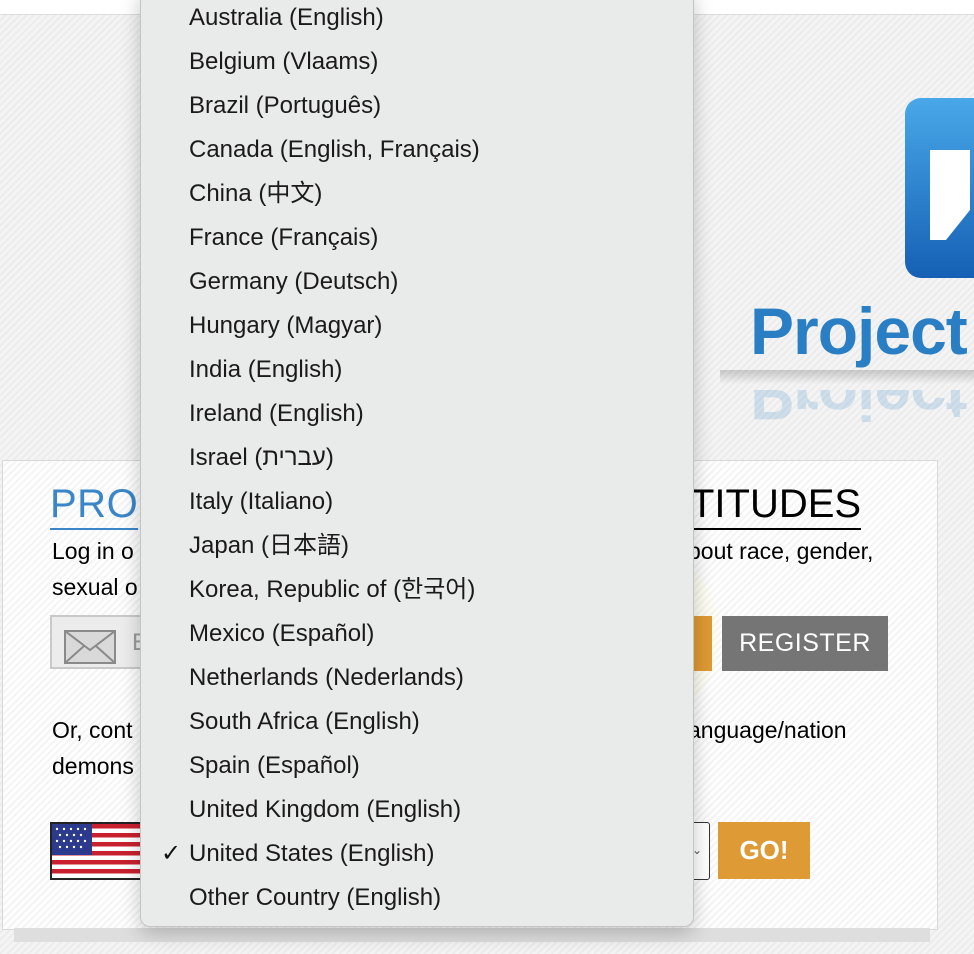  I want to click on language-prompt-line2: demons, so click(93, 766).